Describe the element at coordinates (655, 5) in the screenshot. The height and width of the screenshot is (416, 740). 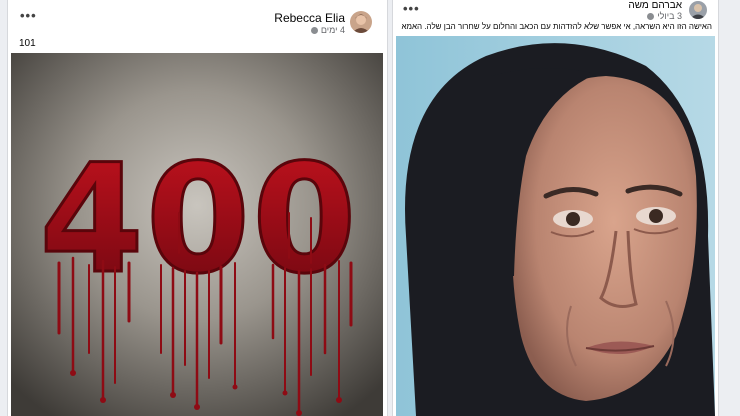
I see `post-author: אברהם משה` at that location.